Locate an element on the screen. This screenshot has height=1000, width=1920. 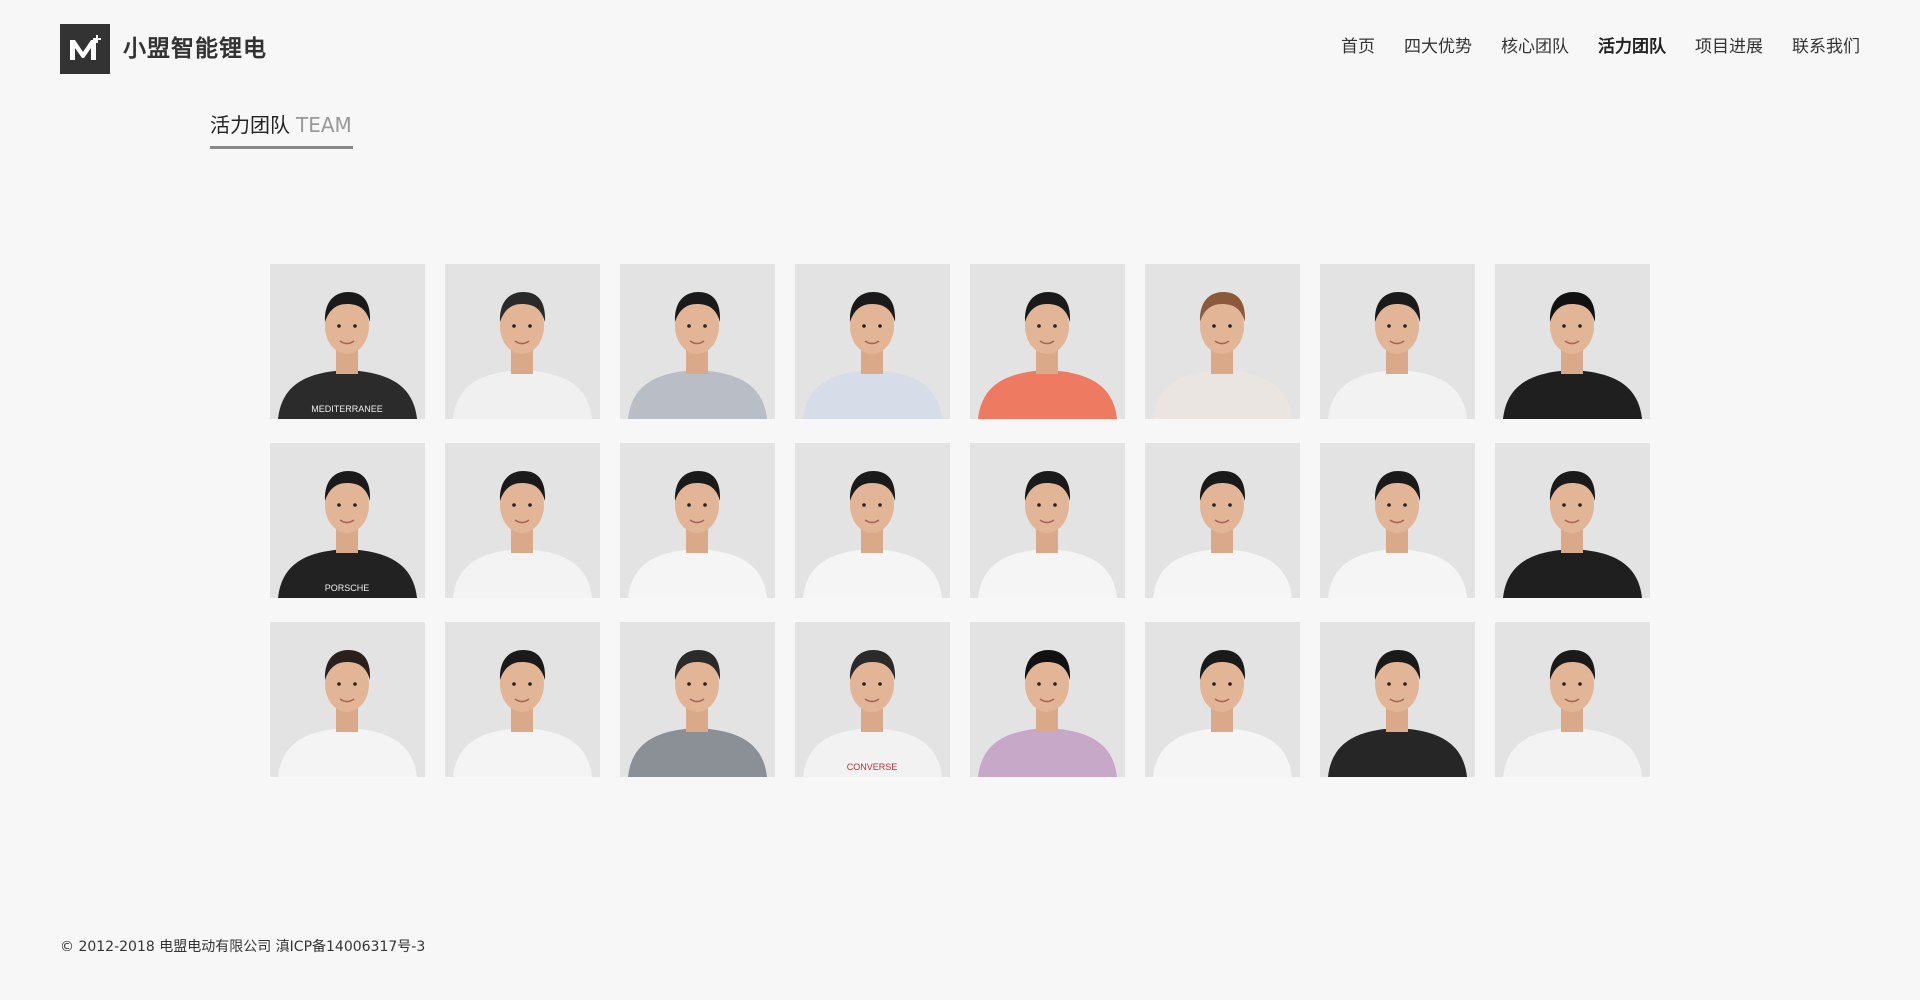
team-member-photo: CONVERSE is located at coordinates (872, 699).